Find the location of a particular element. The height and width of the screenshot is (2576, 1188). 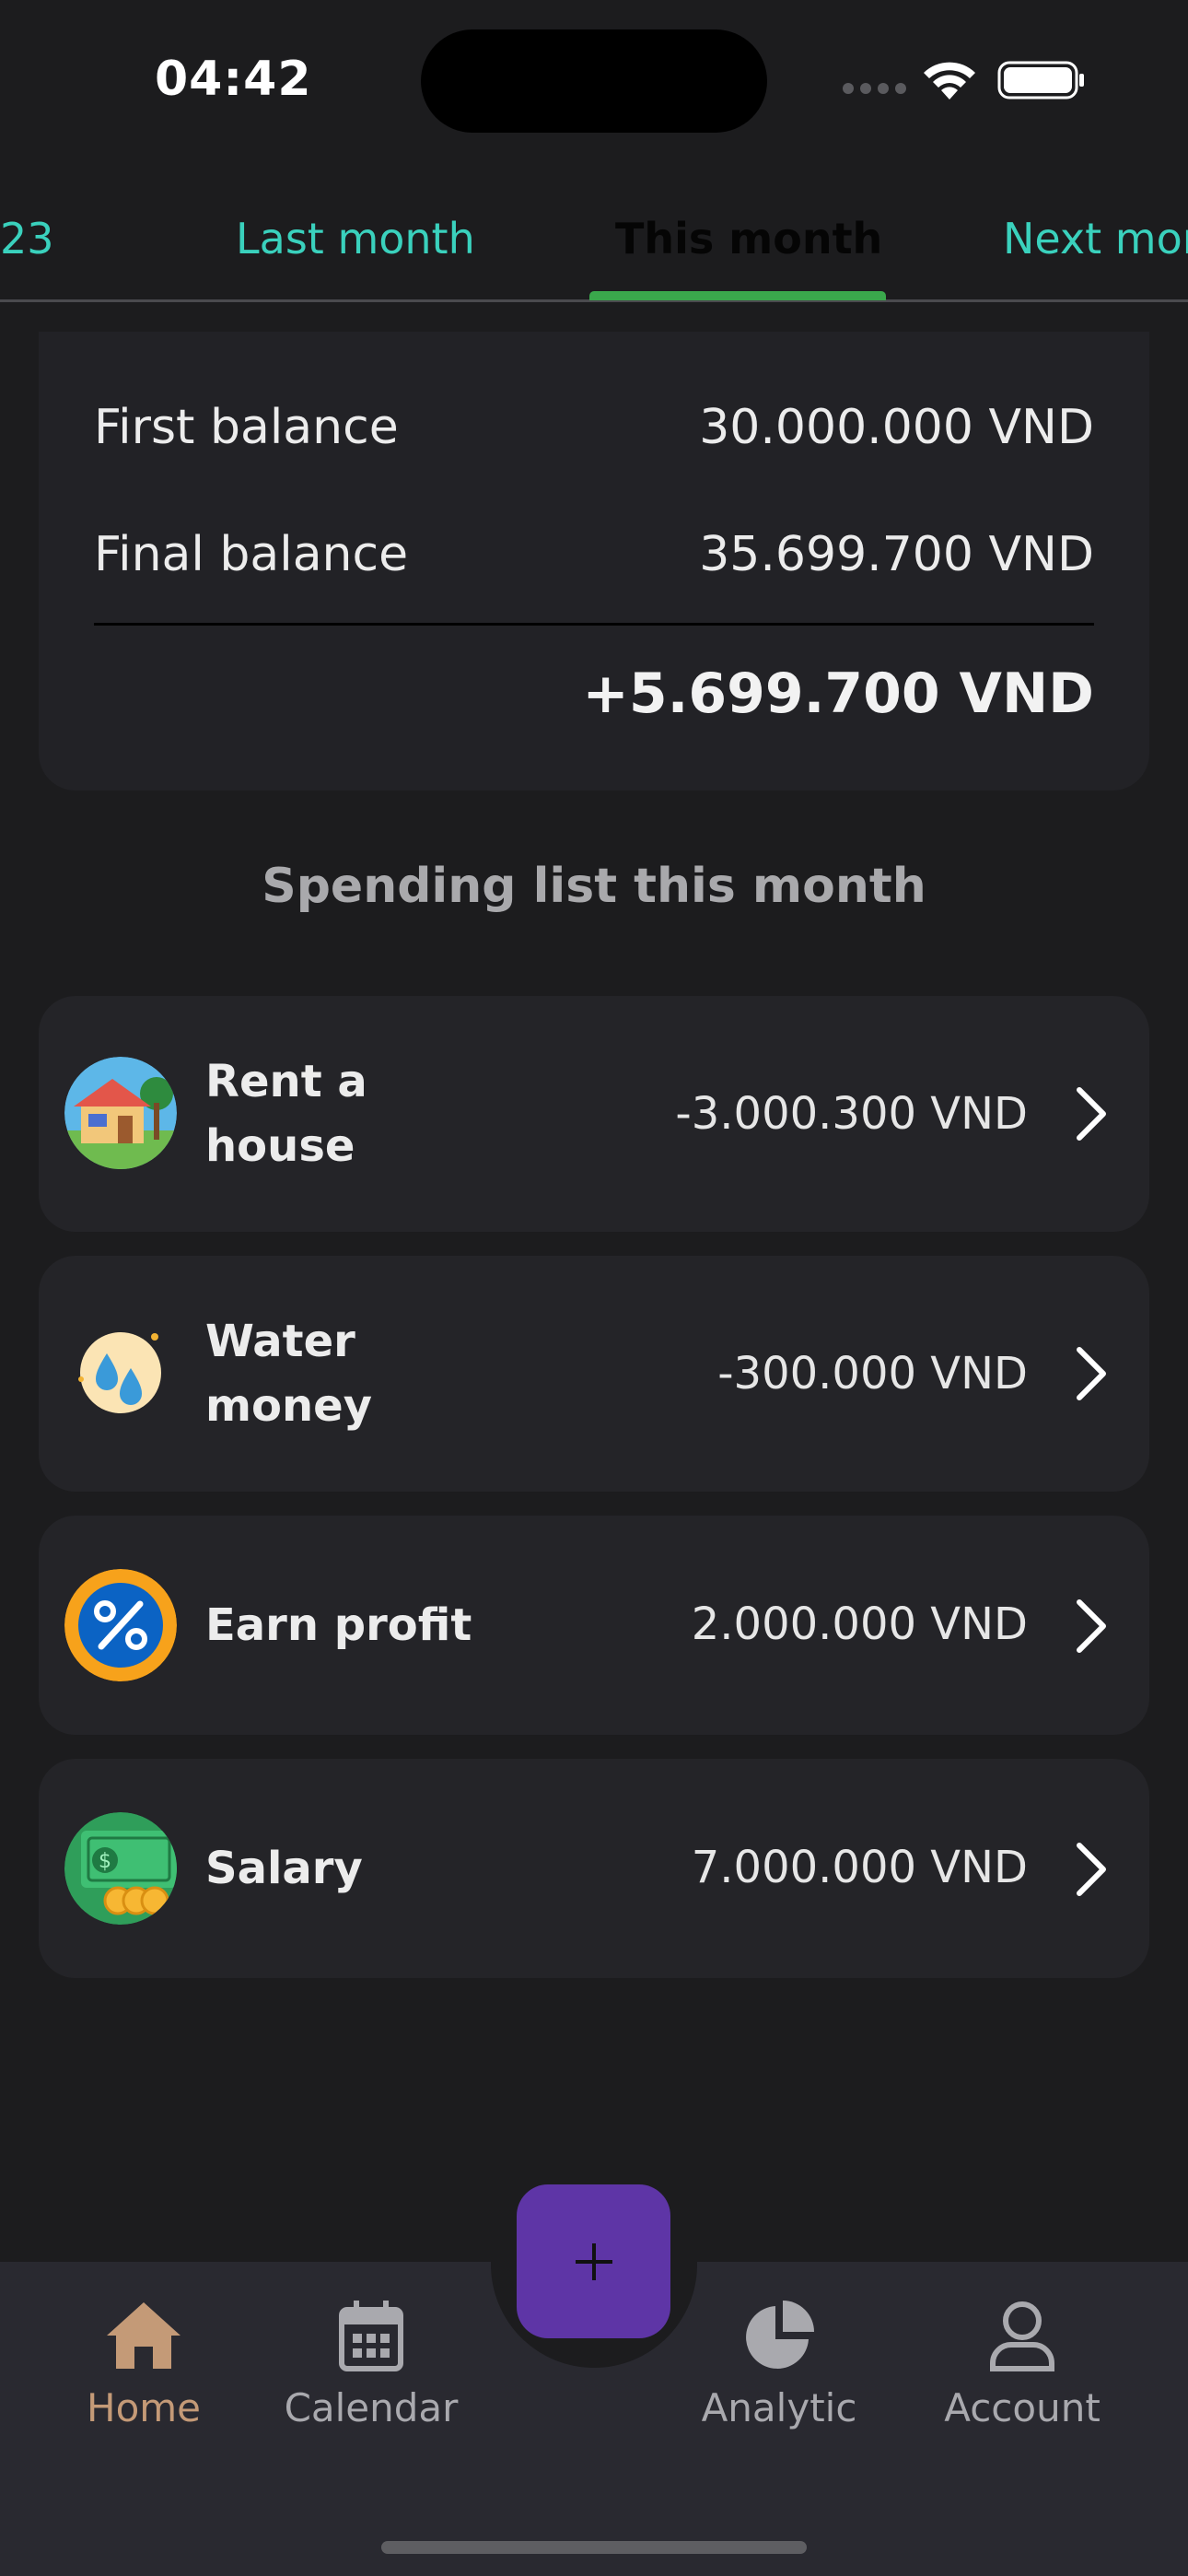

spending-amount: -3.000.300 VND is located at coordinates (852, 1114).